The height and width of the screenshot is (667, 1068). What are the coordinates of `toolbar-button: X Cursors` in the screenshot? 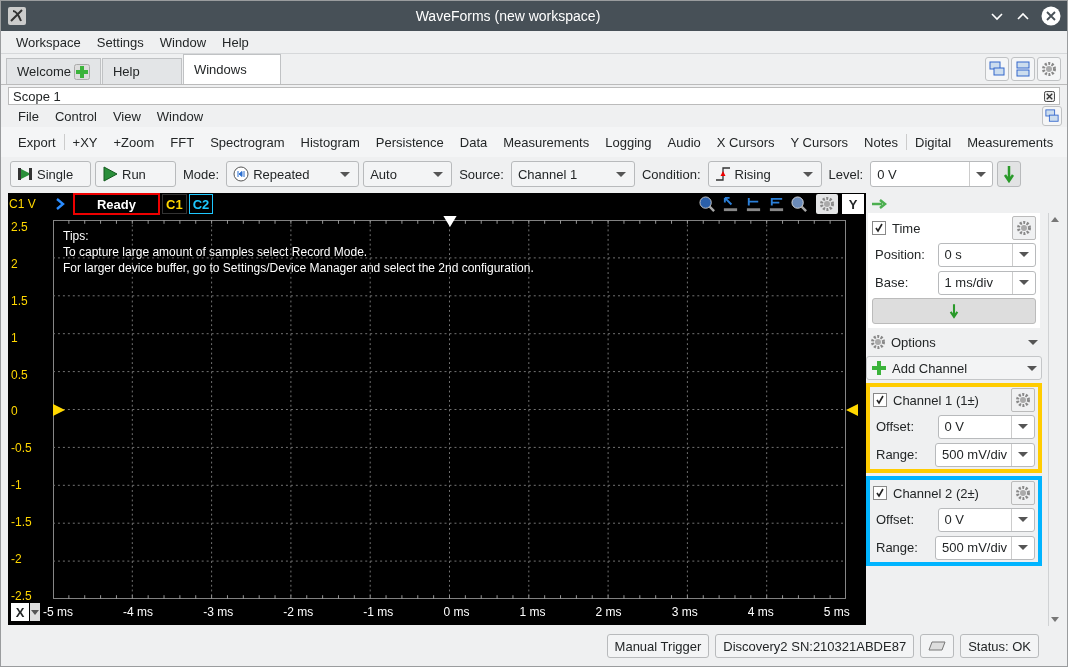 It's located at (745, 142).